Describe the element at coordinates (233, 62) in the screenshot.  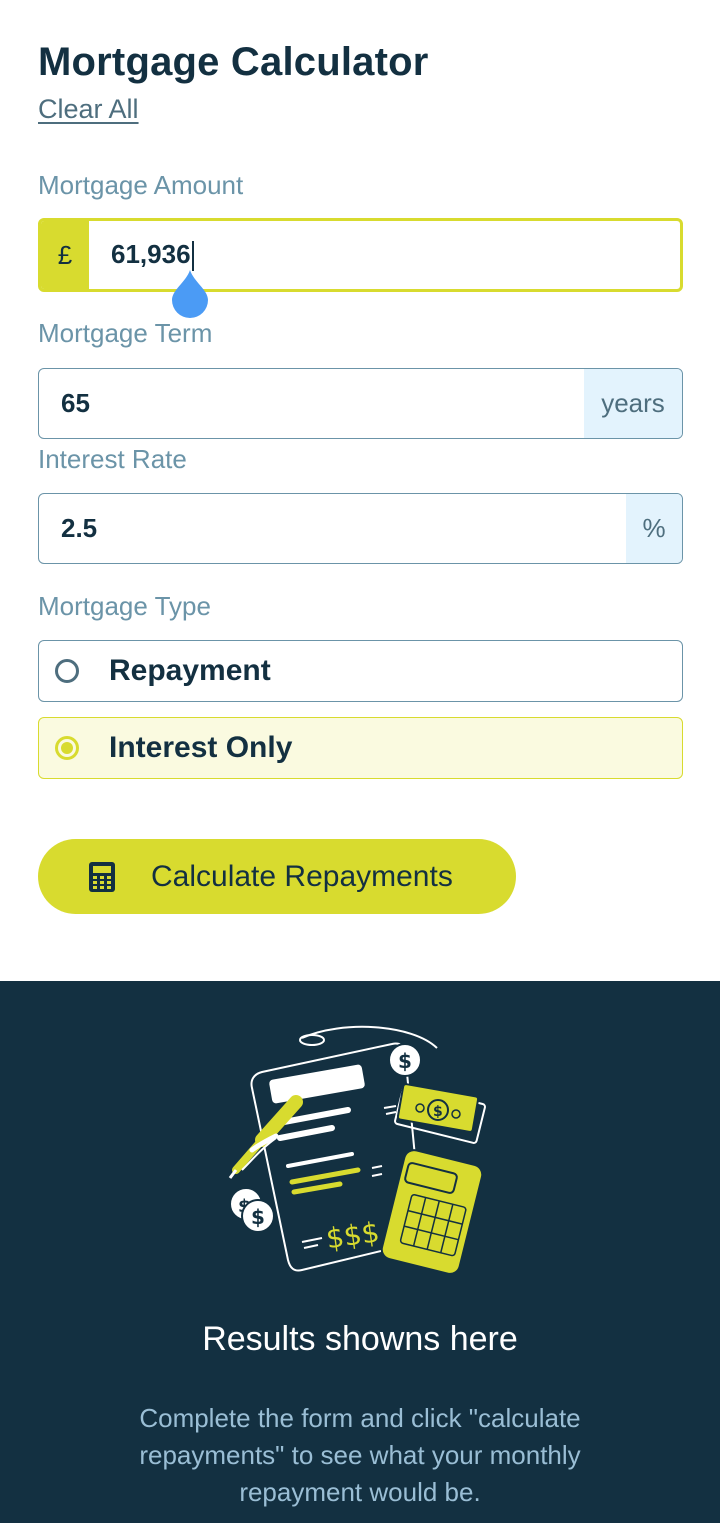
I see `page-title: Mortgage Calculator` at that location.